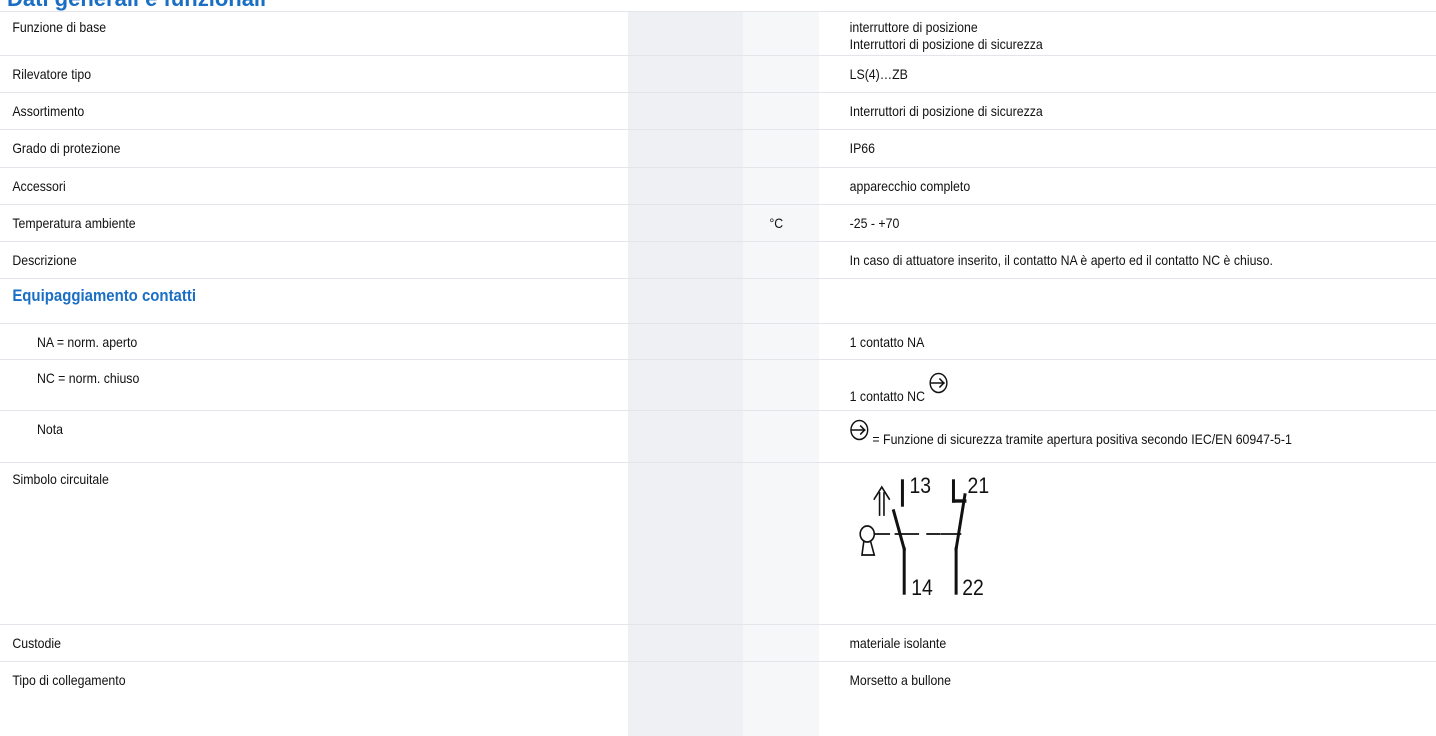  I want to click on terminal-22: 22, so click(973, 588).